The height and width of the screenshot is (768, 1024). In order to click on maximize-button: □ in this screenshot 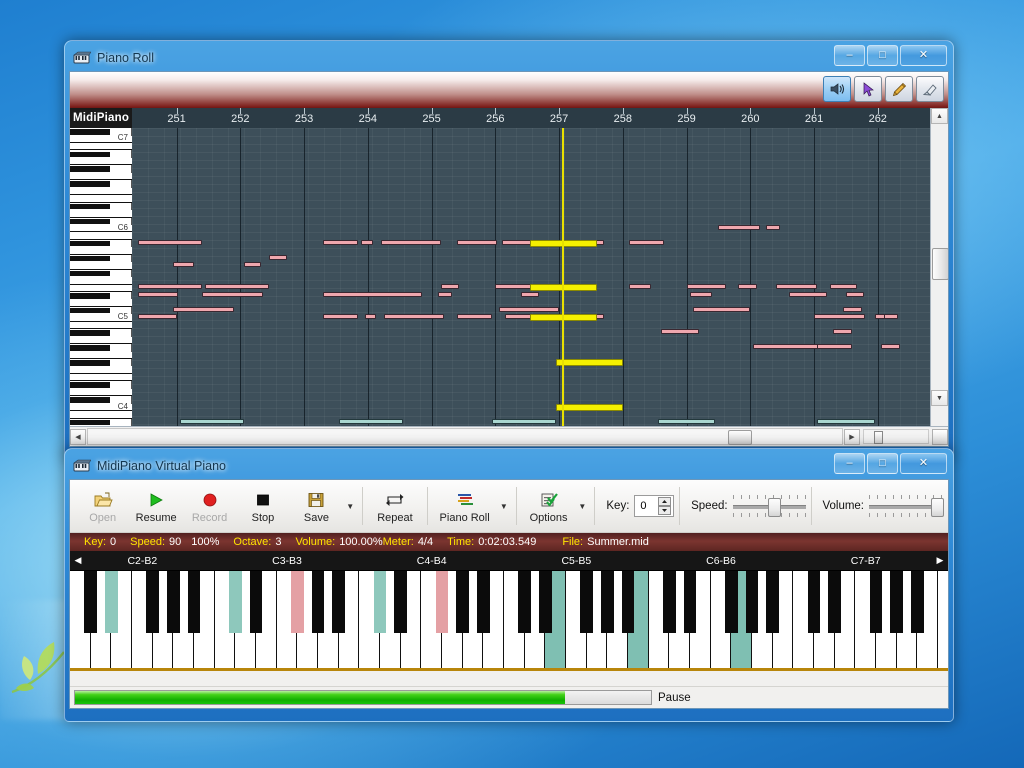, I will do `click(882, 55)`.